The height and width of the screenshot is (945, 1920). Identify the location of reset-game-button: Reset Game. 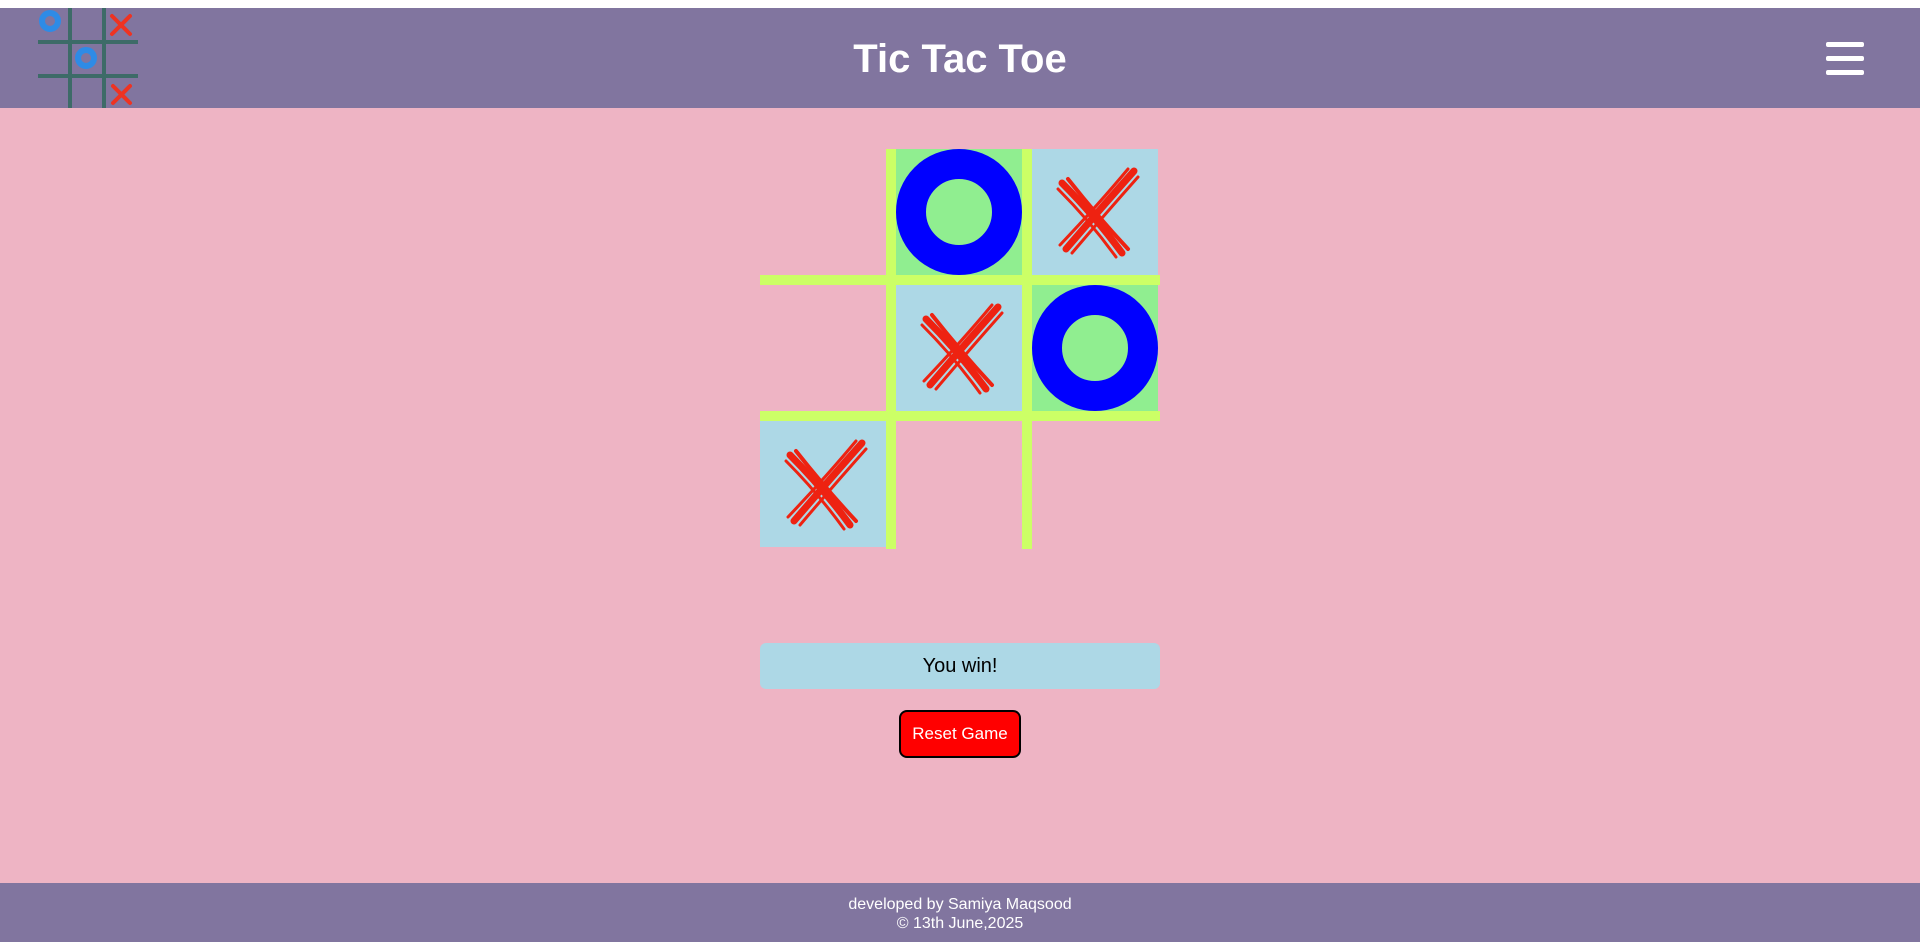
(960, 734).